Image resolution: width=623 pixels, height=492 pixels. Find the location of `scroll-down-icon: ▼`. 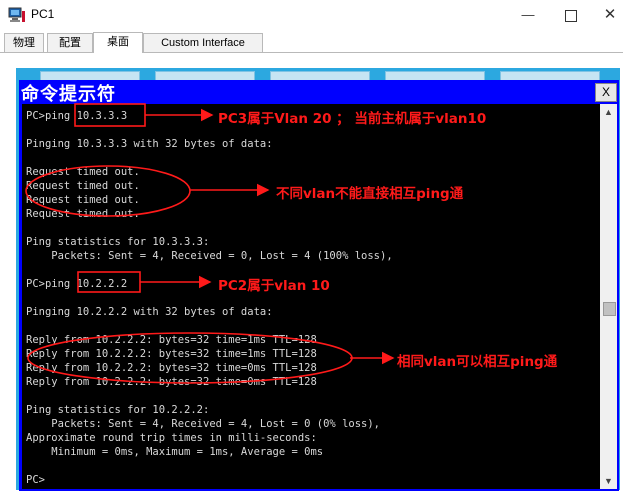

scroll-down-icon: ▼ is located at coordinates (608, 481).